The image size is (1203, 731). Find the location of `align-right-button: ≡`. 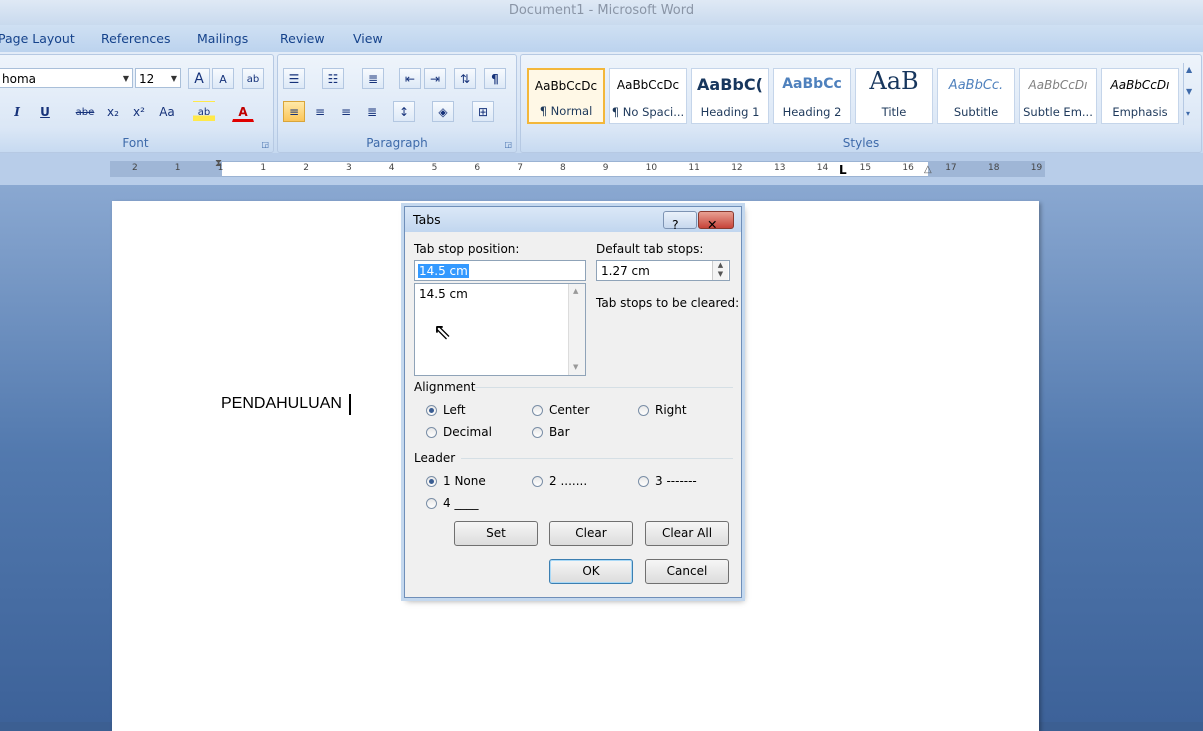

align-right-button: ≡ is located at coordinates (346, 111).